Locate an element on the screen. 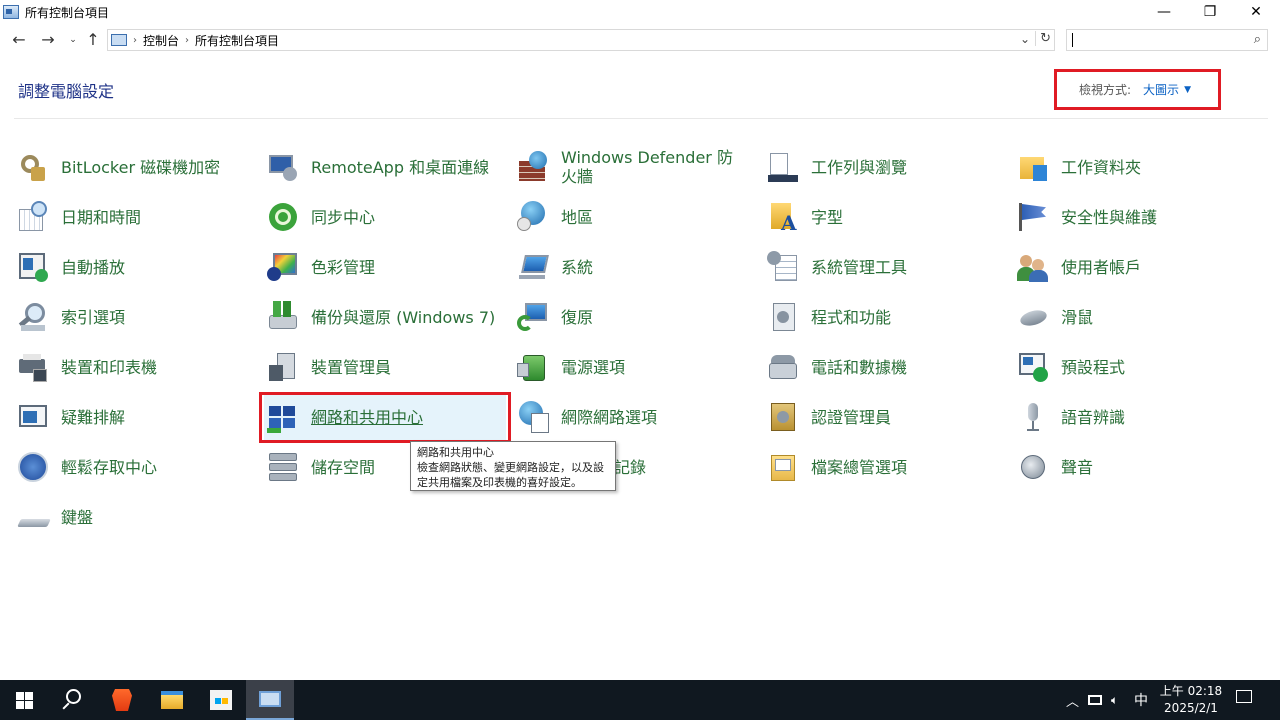 The image size is (1280, 720). volume-icon: 🔈︎ is located at coordinates (1114, 700).